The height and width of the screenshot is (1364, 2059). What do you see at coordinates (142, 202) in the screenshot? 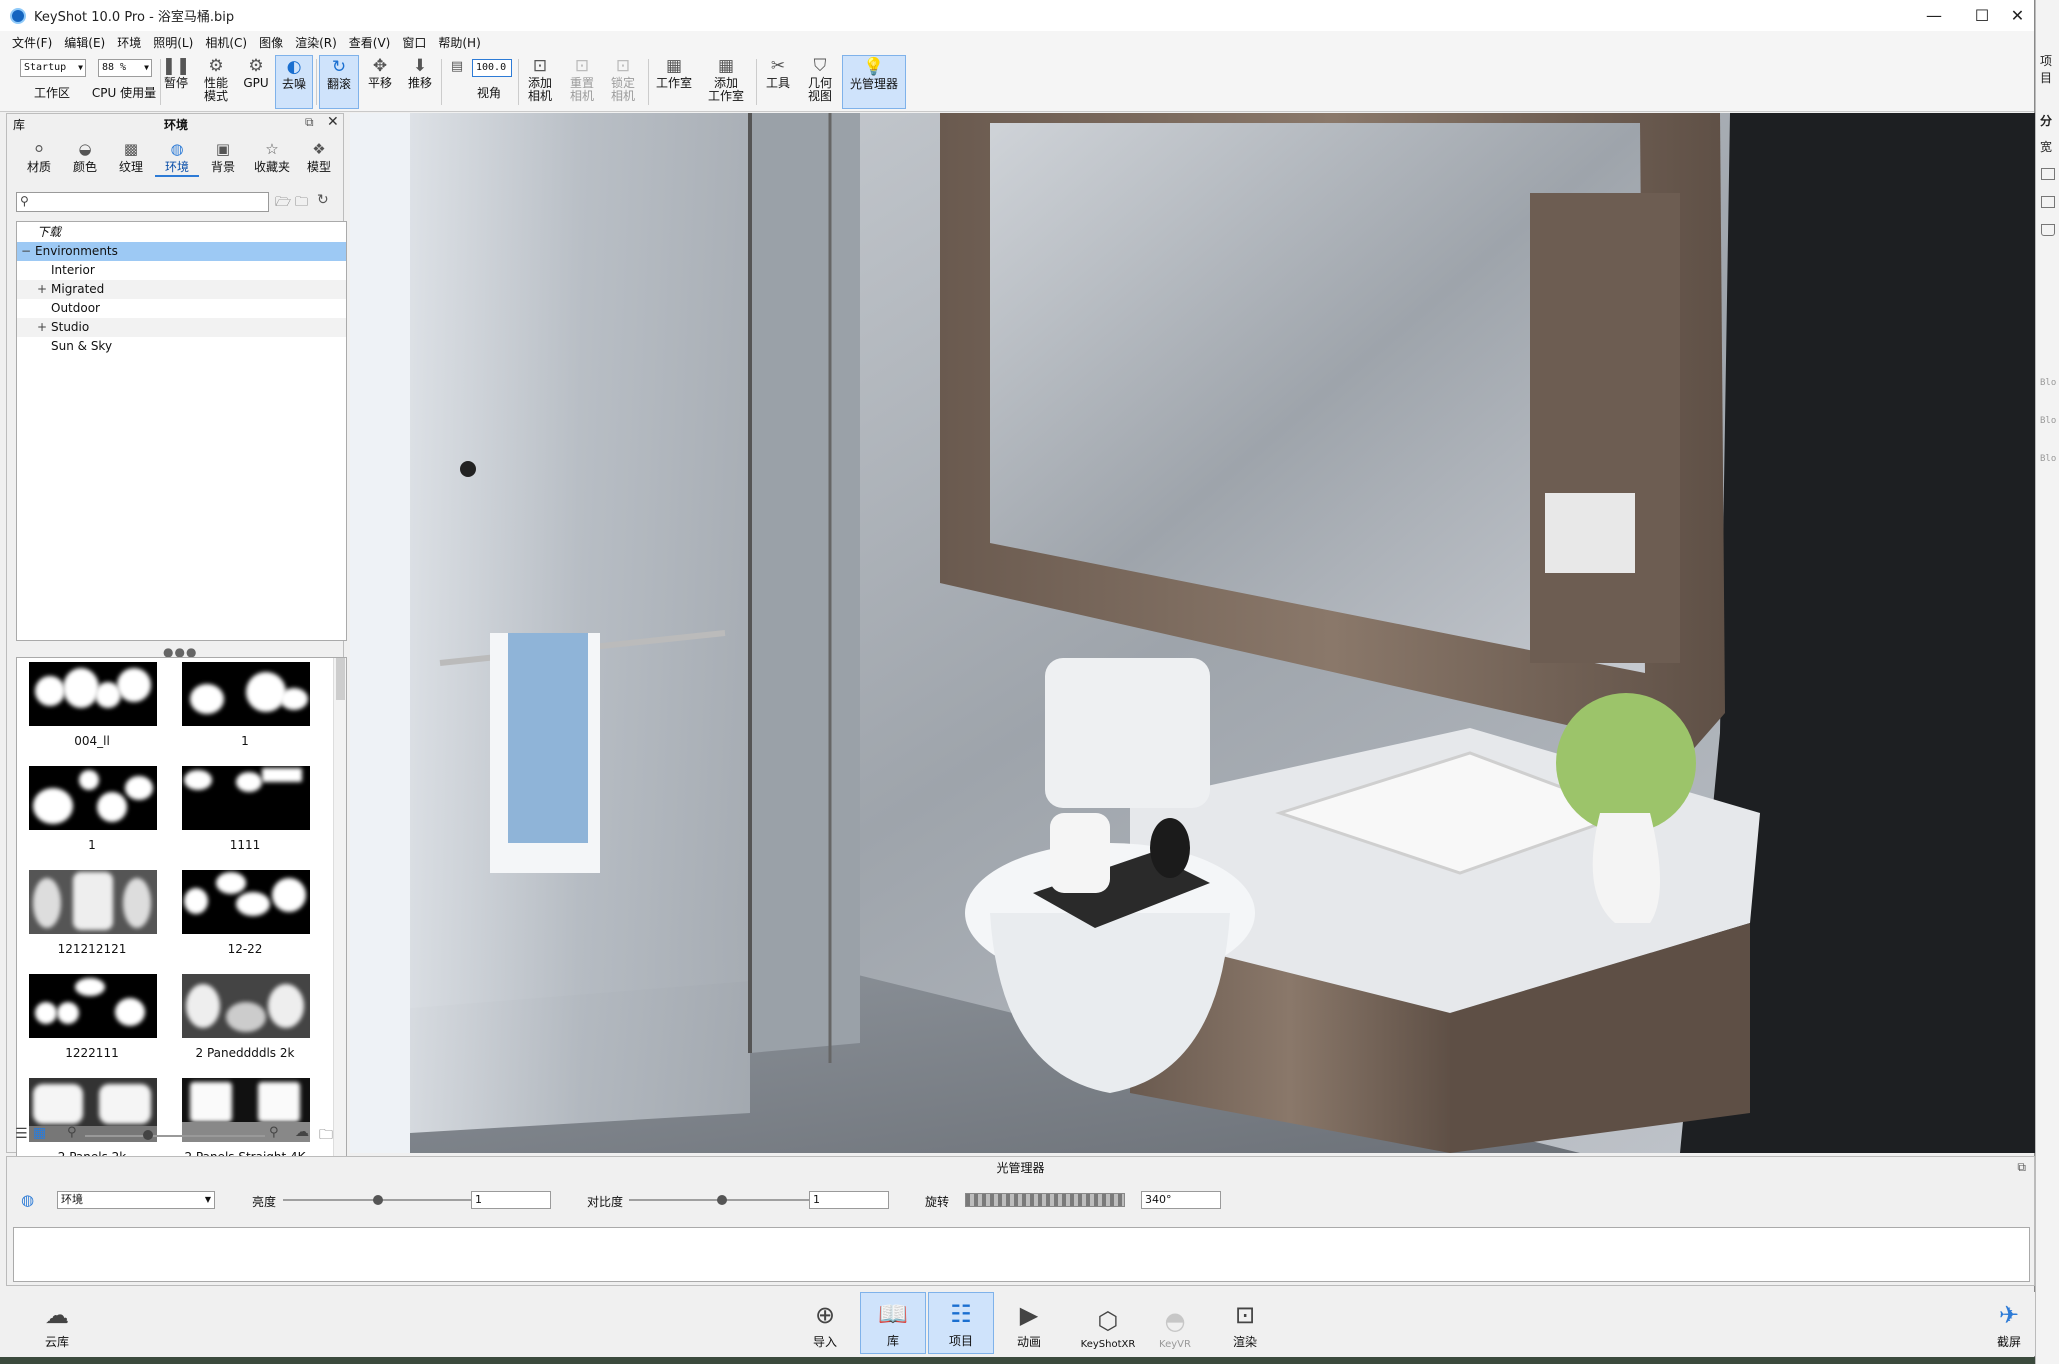
I see `library-search-input: ⚲` at bounding box center [142, 202].